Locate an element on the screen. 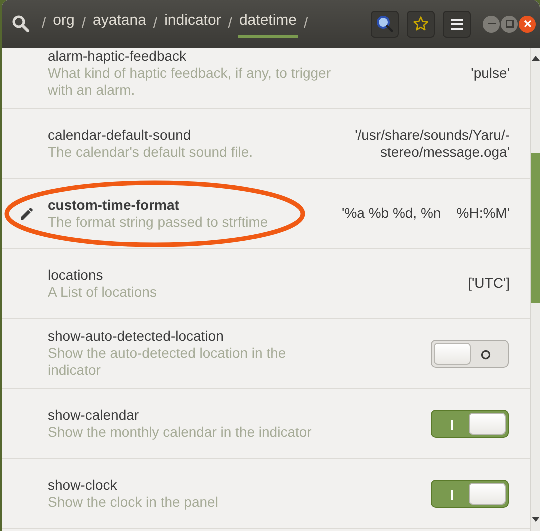 This screenshot has width=540, height=531. key-description: Show the auto-detected location in the indicator is located at coordinates (168, 362).